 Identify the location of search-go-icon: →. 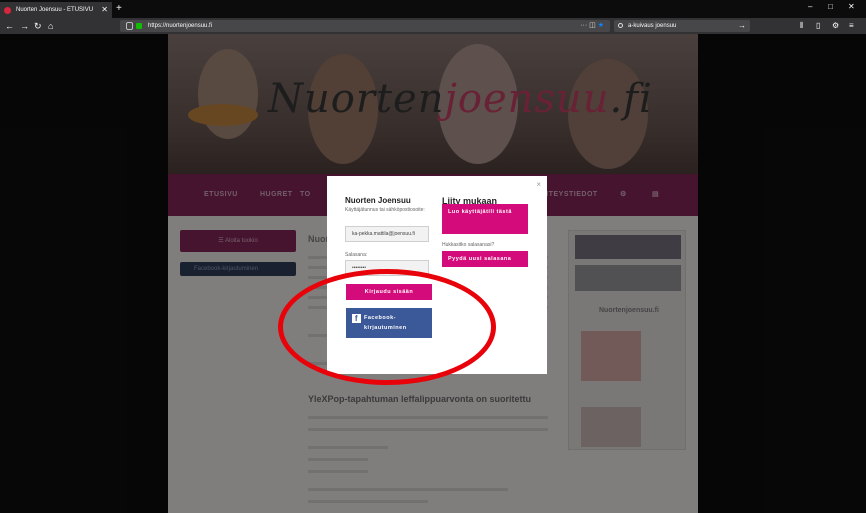
(742, 26).